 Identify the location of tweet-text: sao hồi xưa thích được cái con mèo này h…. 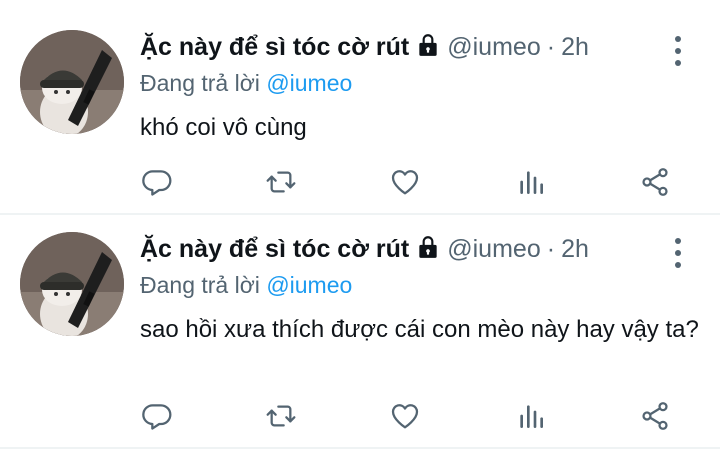
(419, 329).